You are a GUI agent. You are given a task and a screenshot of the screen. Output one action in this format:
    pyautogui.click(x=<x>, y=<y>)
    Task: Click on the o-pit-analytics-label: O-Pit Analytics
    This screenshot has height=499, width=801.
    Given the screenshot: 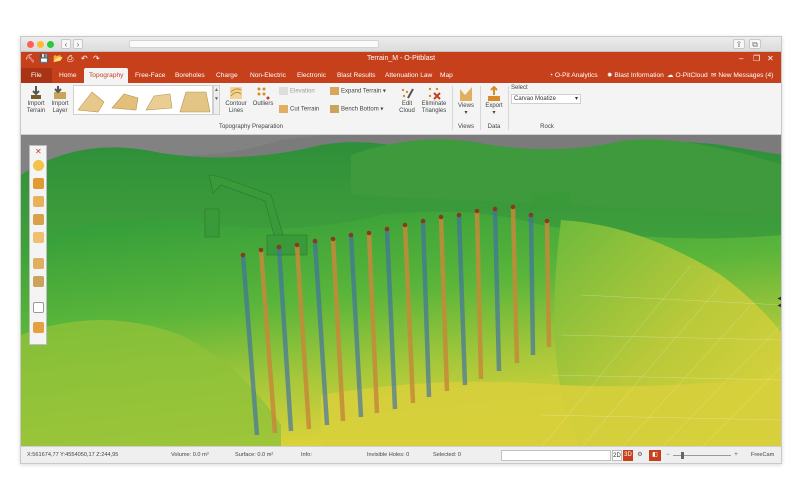 What is the action you would take?
    pyautogui.click(x=576, y=75)
    